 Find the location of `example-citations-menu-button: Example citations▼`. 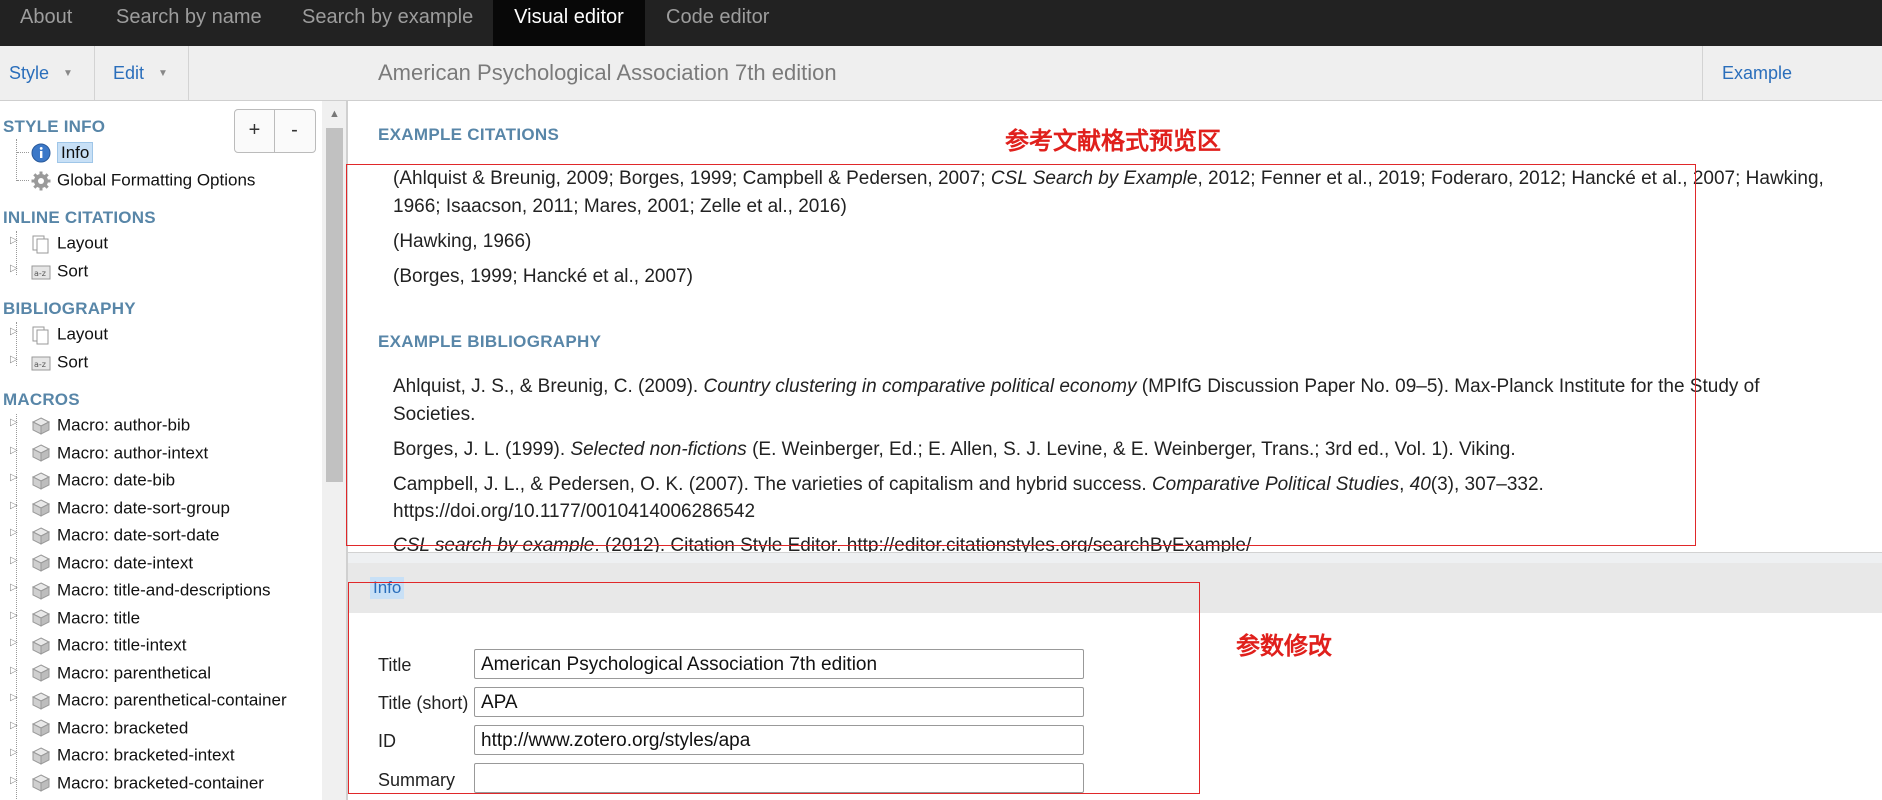

example-citations-menu-button: Example citations▼ is located at coordinates (1802, 91).